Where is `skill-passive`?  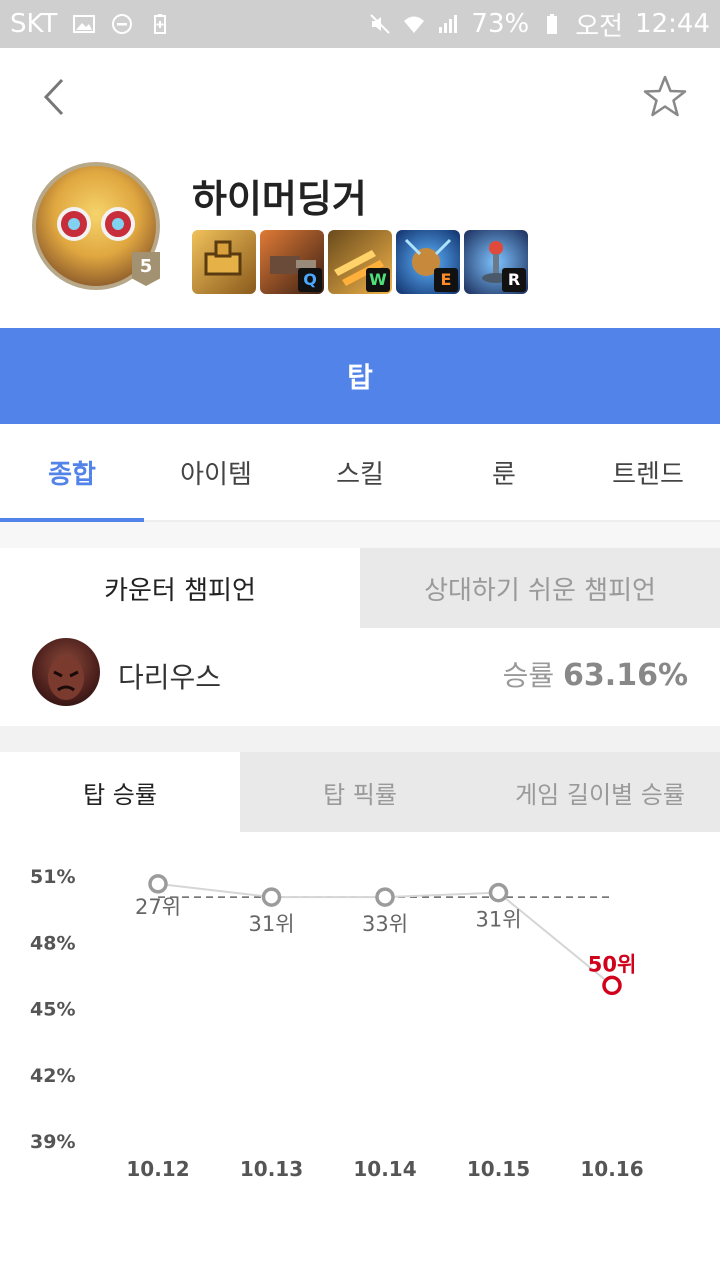 skill-passive is located at coordinates (224, 262).